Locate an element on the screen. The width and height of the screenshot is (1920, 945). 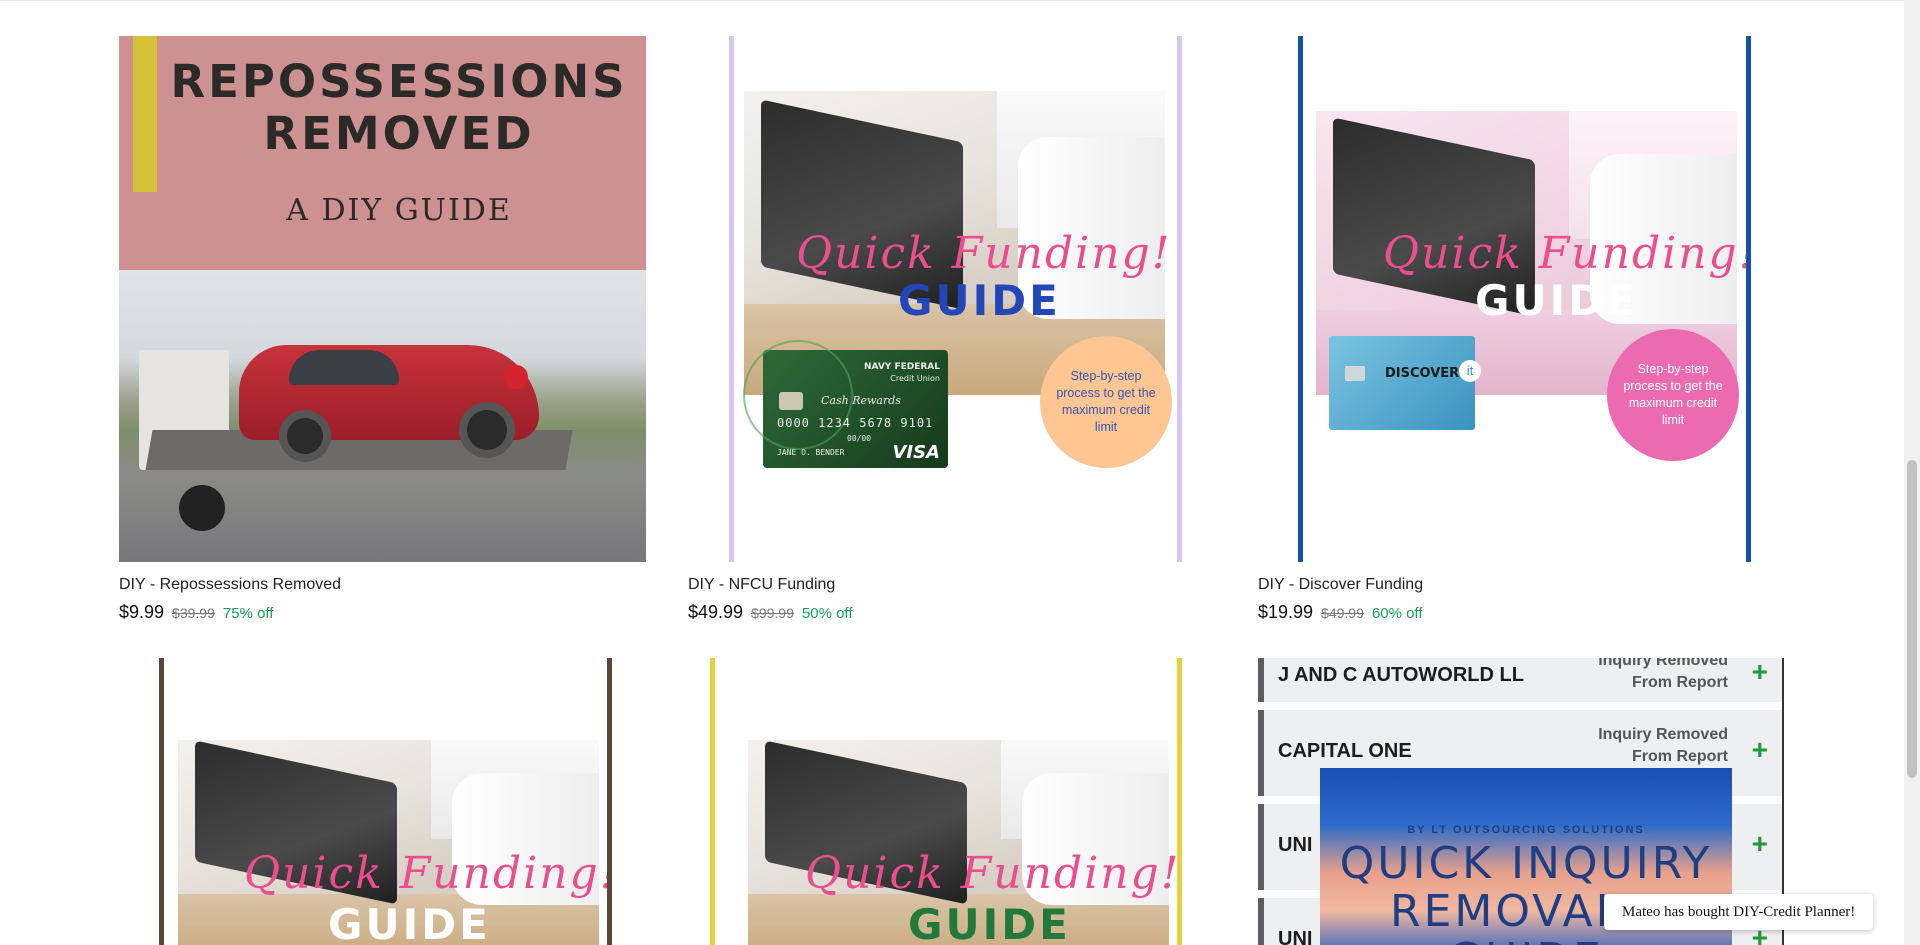
price: $49.99 is located at coordinates (716, 612).